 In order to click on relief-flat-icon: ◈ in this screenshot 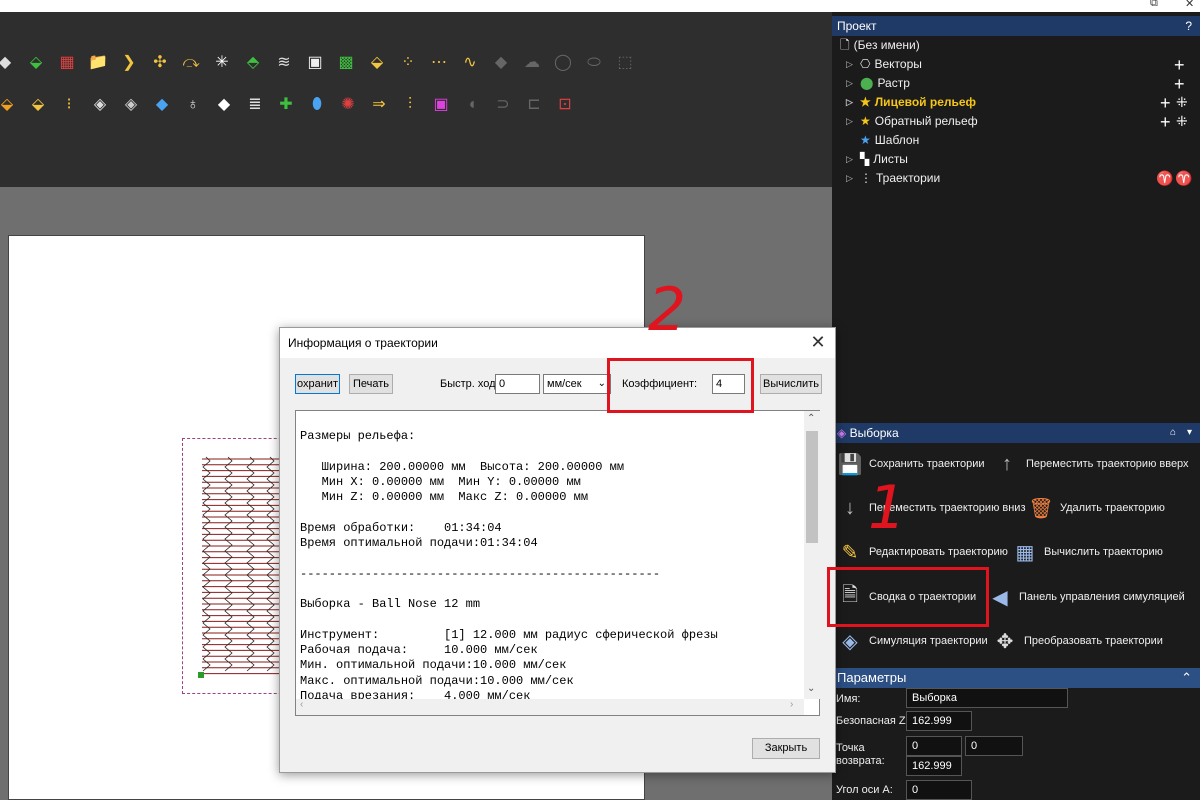, I will do `click(100, 105)`.